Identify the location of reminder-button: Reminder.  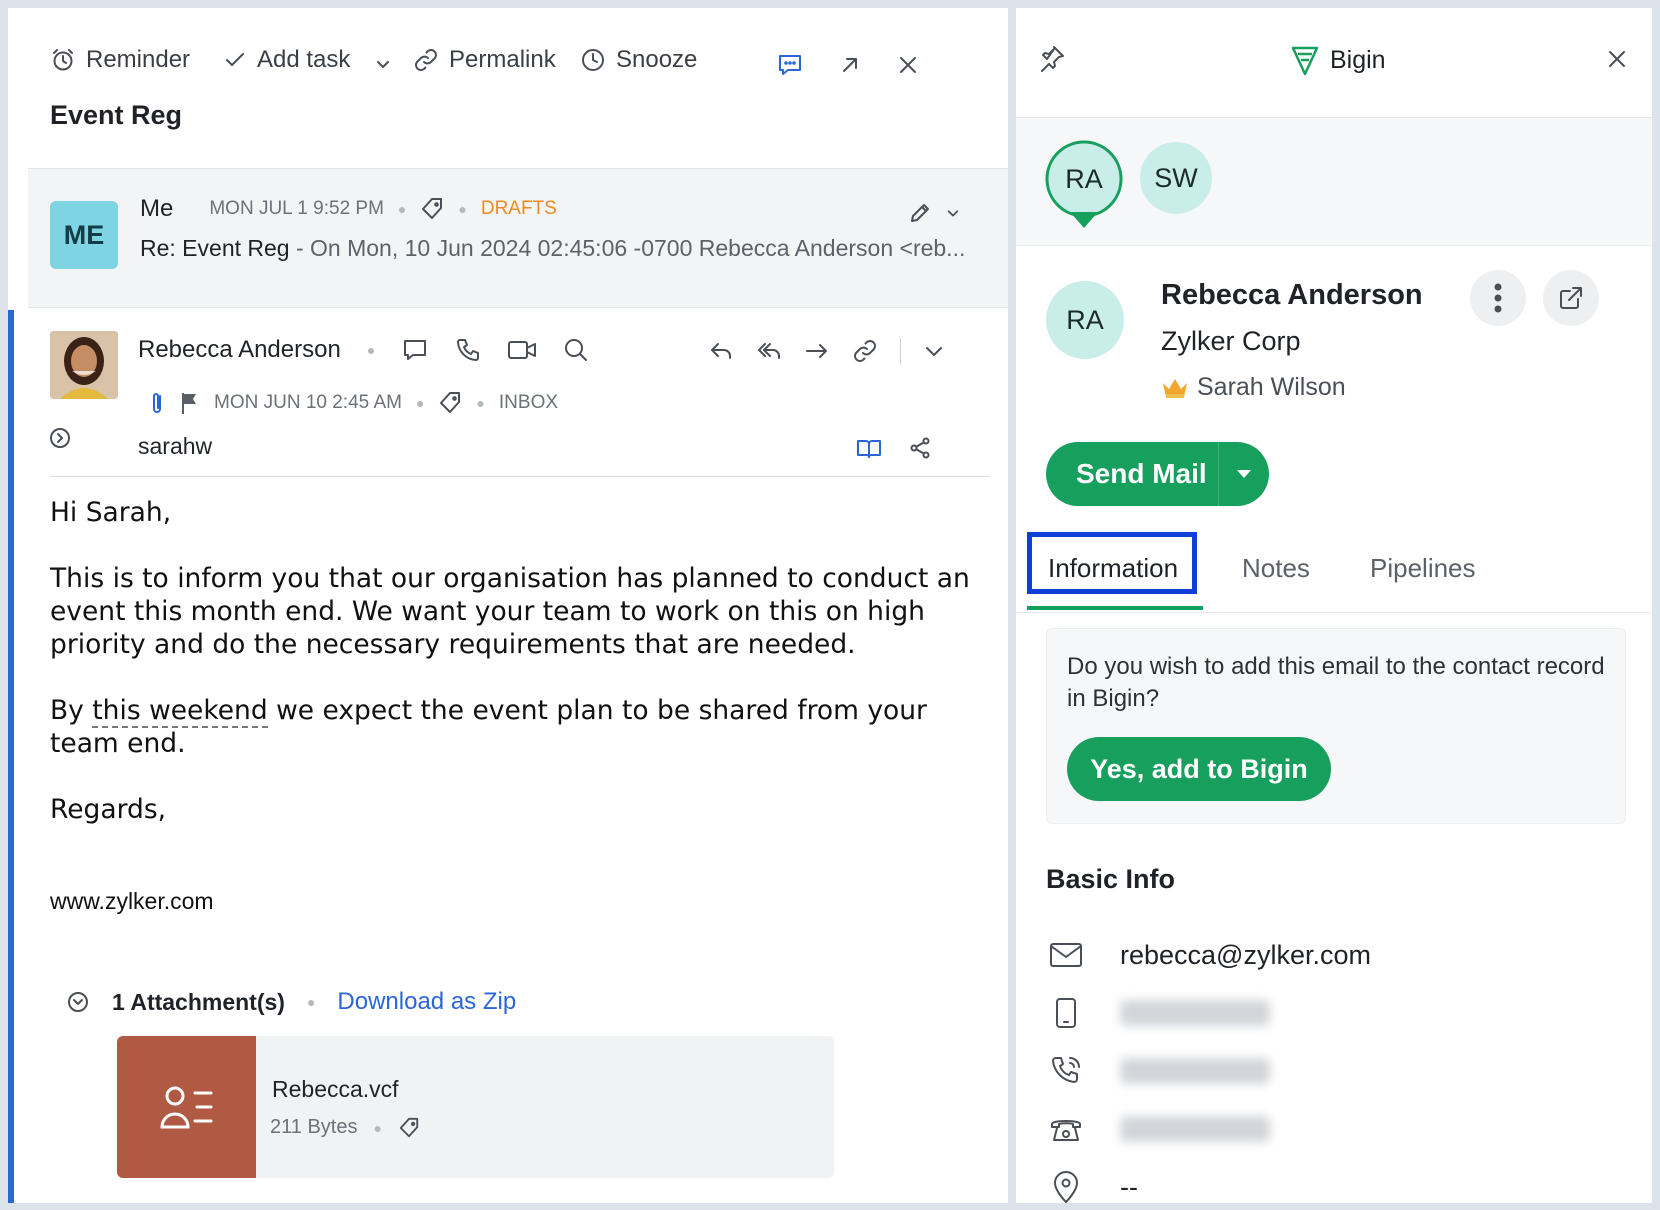
(120, 60).